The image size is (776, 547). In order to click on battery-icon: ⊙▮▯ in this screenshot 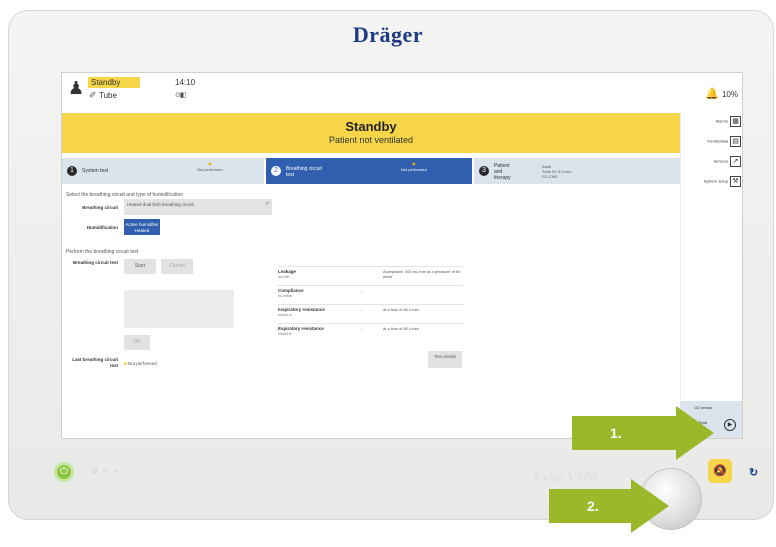, I will do `click(181, 95)`.